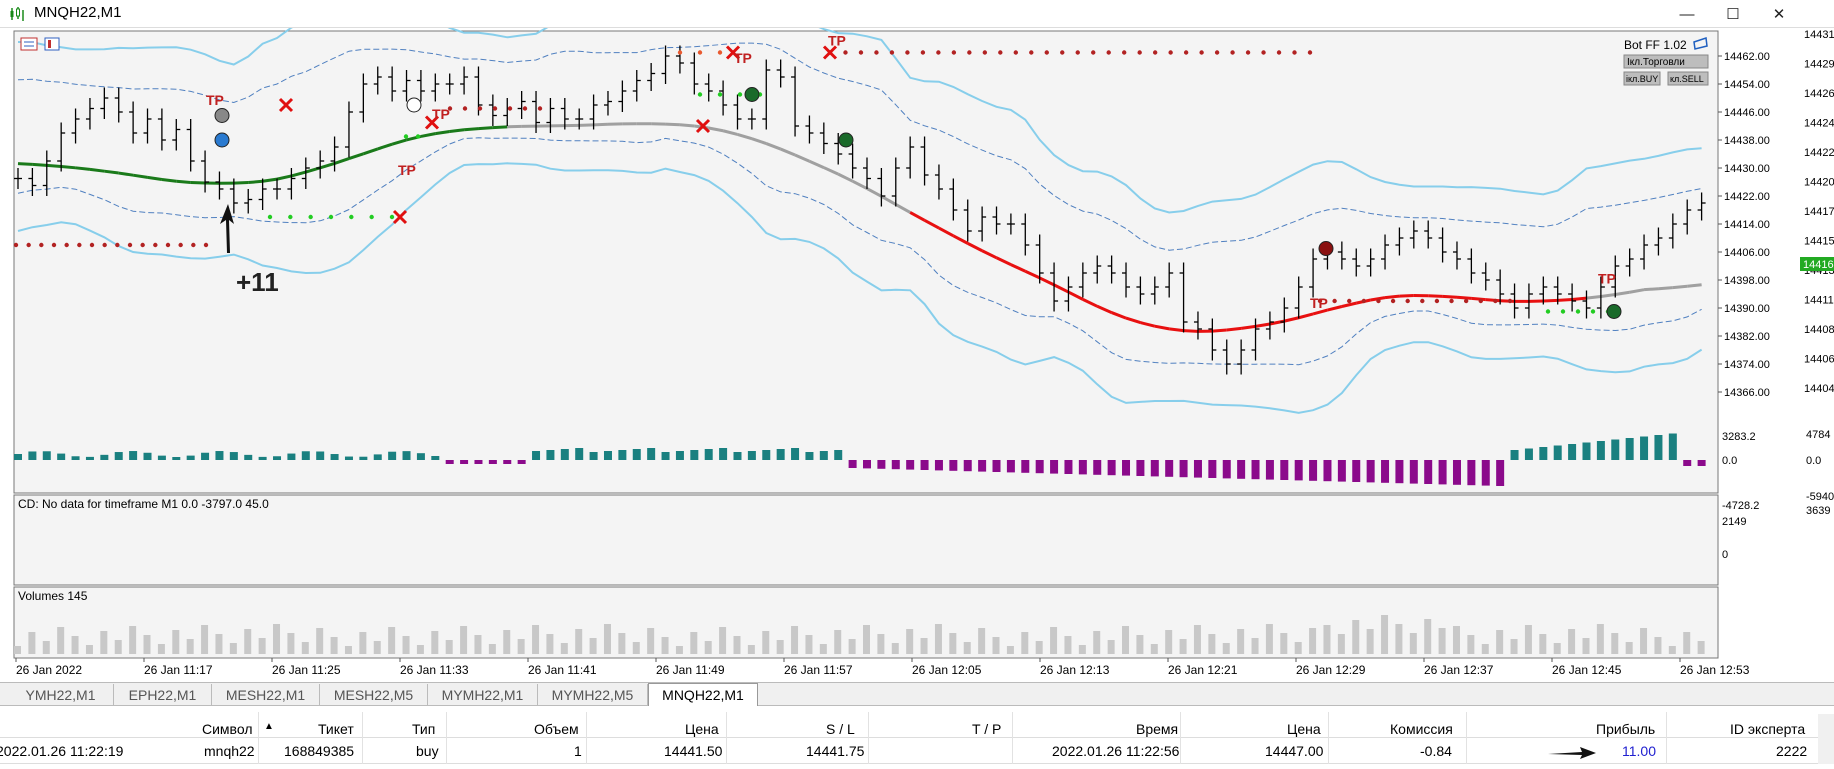 The height and width of the screenshot is (769, 1834). I want to click on col-expert-id: ID эксперта, so click(1767, 729).